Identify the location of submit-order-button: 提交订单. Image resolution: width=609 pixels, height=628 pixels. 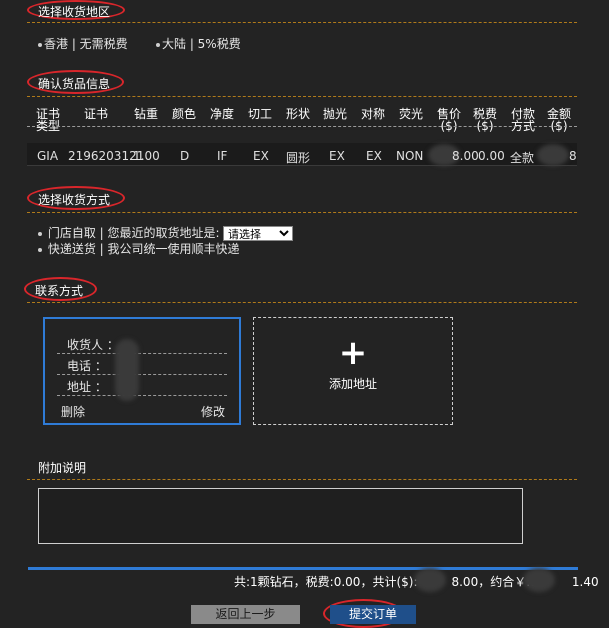
(373, 614).